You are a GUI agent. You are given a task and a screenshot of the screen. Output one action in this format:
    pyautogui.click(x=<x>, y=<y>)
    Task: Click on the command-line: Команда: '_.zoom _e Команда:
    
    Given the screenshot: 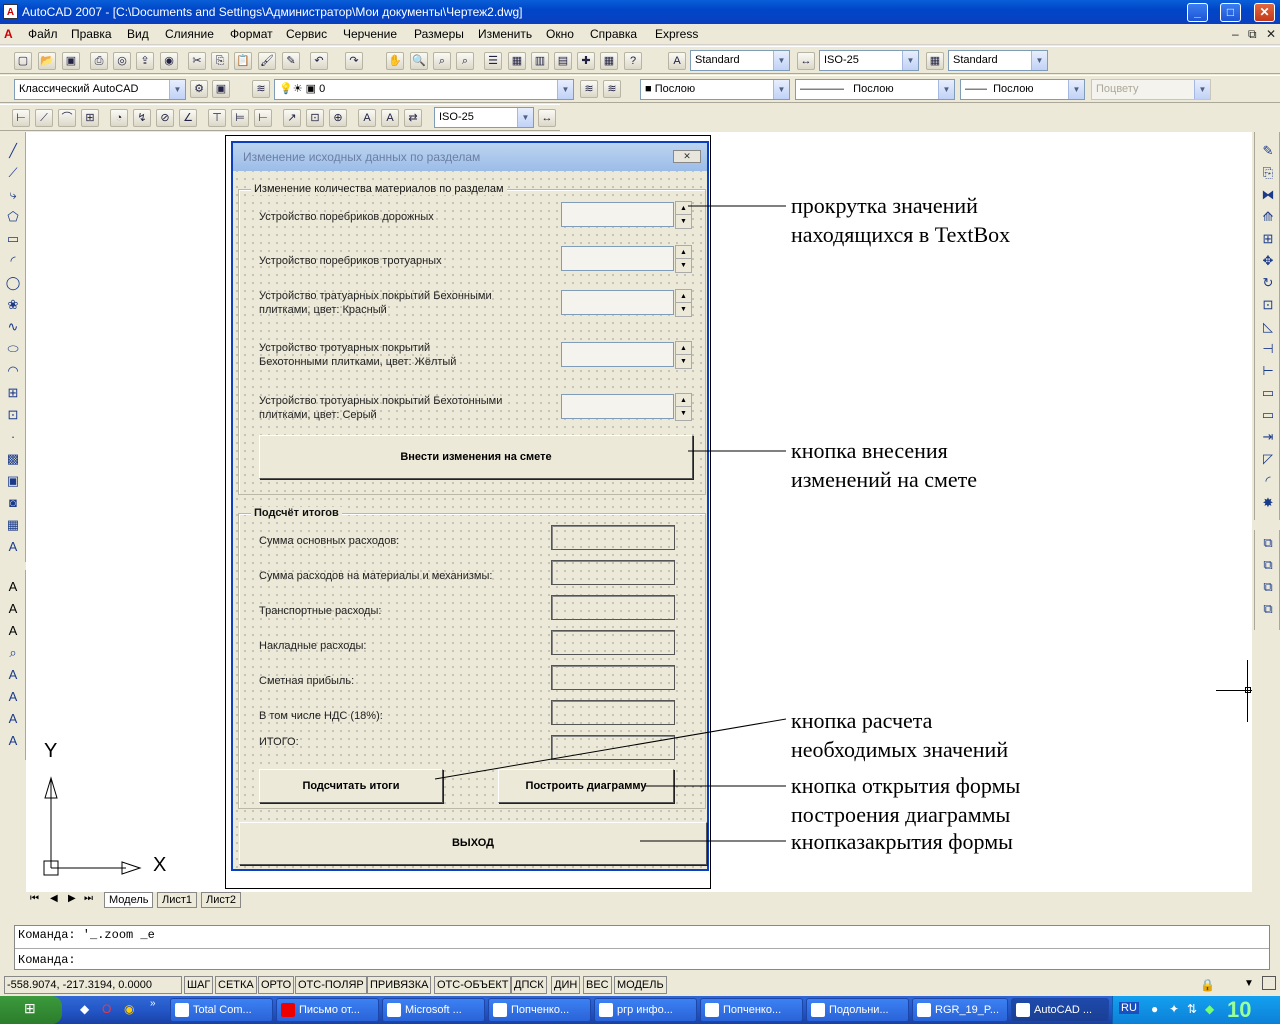 What is the action you would take?
    pyautogui.click(x=642, y=947)
    